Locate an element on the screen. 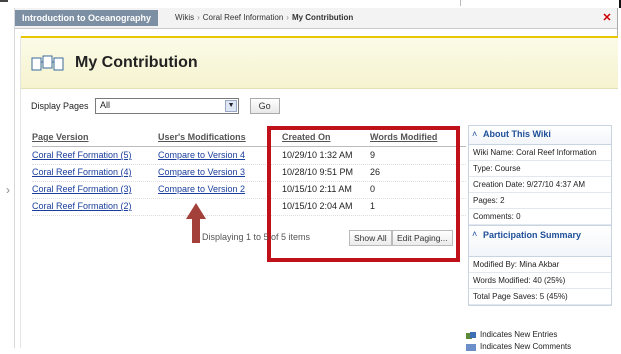 The height and width of the screenshot is (354, 621). show-all-button: Show All is located at coordinates (370, 238).